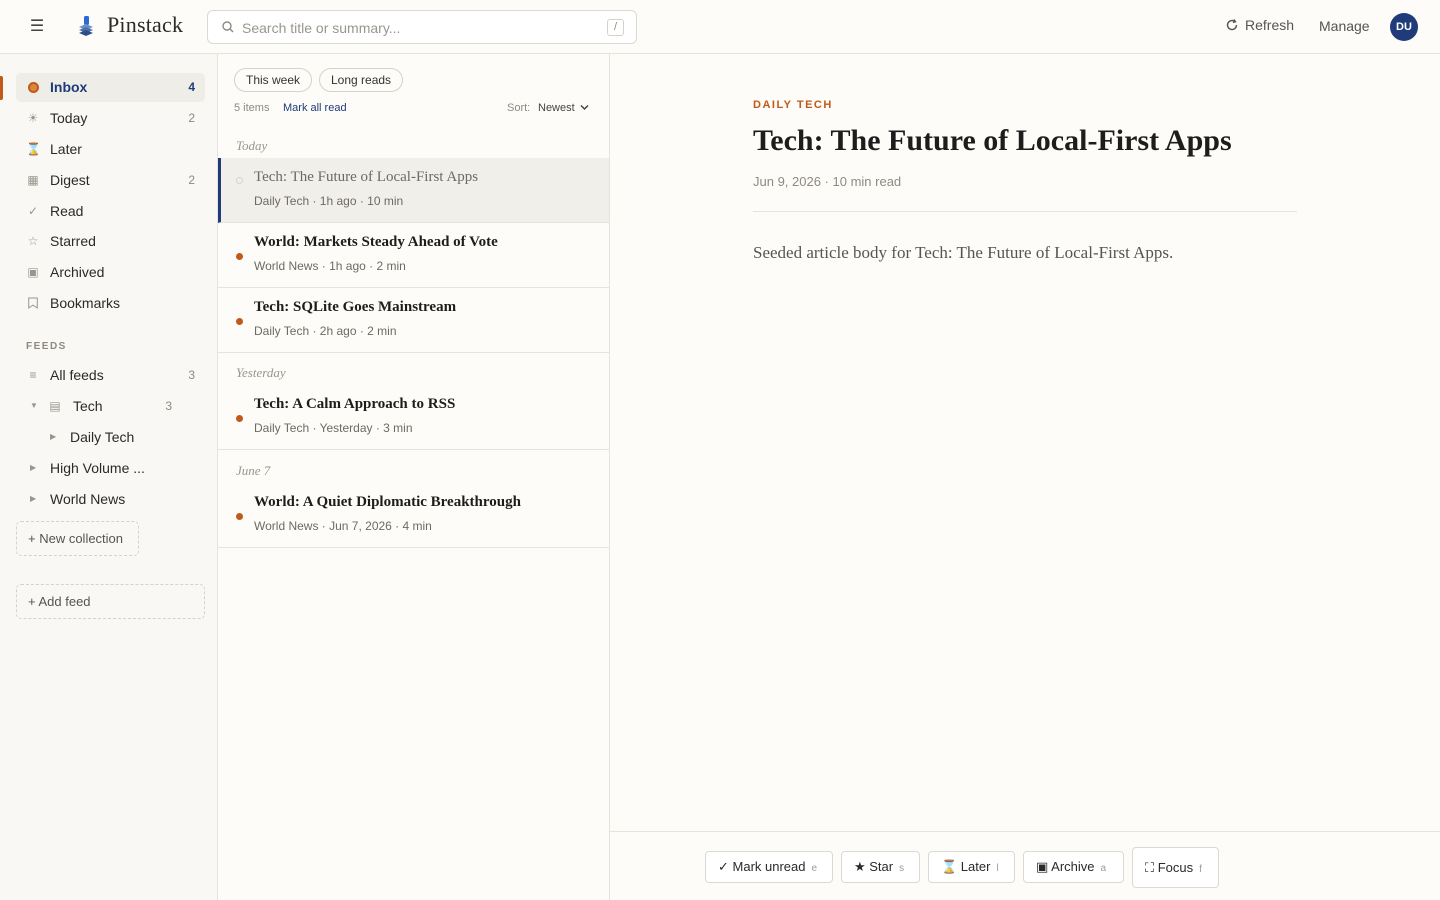 The width and height of the screenshot is (1440, 900). What do you see at coordinates (997, 868) in the screenshot?
I see `shortcut-hint: l` at bounding box center [997, 868].